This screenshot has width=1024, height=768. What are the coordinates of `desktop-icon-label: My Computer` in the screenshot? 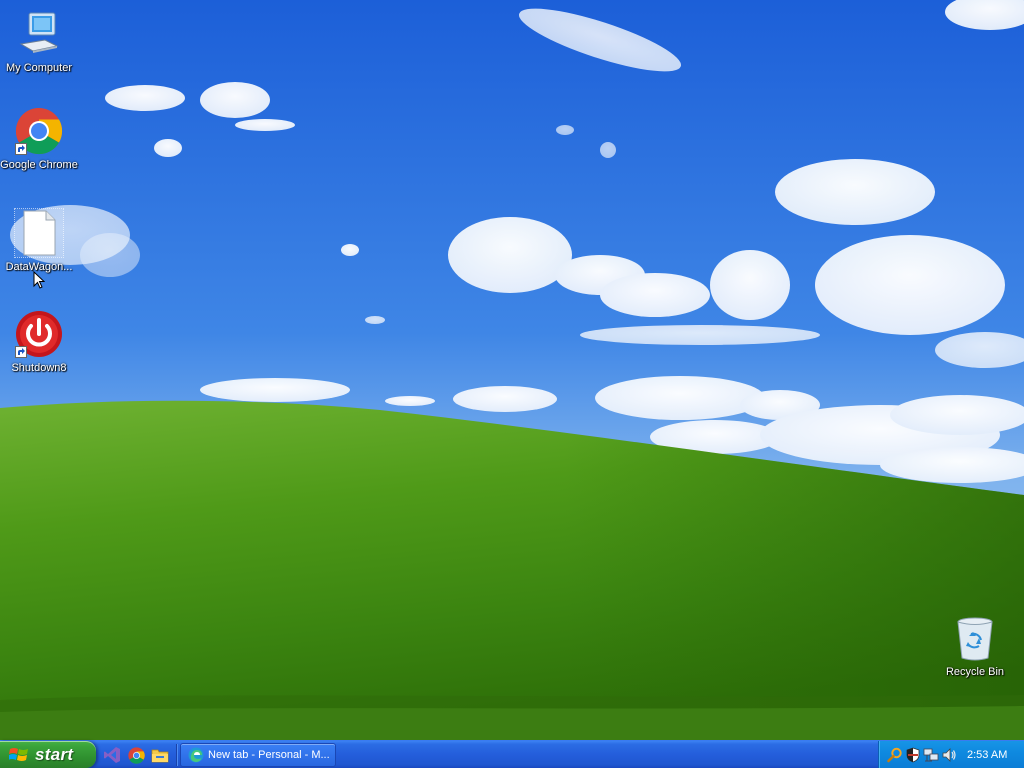 It's located at (39, 68).